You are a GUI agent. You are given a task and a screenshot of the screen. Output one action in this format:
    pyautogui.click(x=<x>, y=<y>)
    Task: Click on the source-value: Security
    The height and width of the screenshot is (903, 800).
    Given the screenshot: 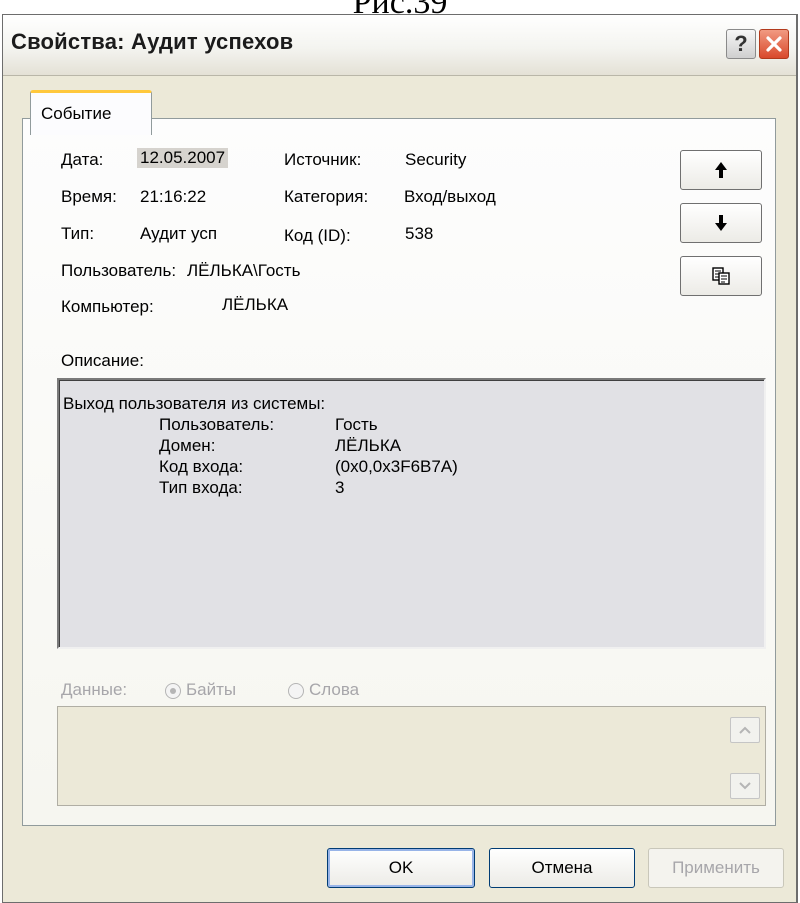 What is the action you would take?
    pyautogui.click(x=436, y=159)
    